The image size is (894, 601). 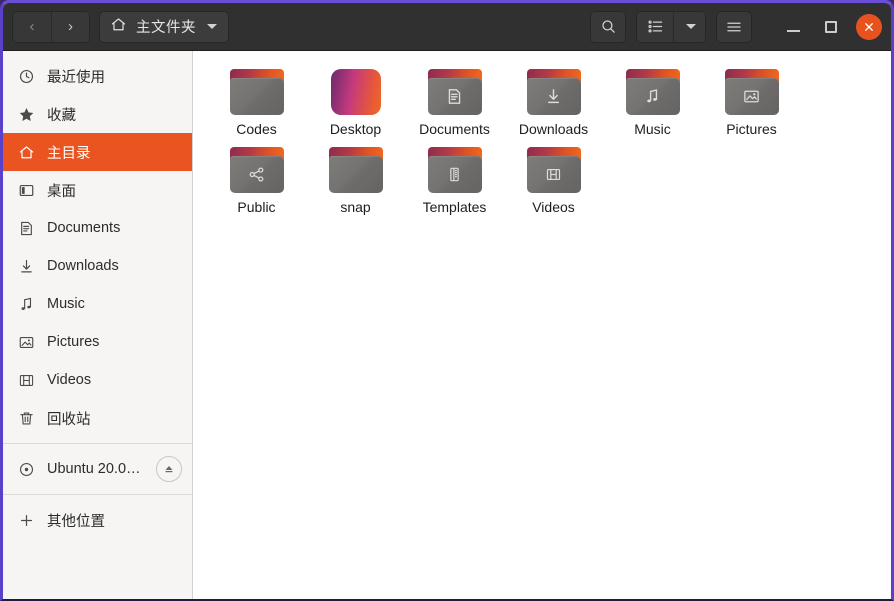 I want to click on back-button: ‹, so click(x=32, y=26).